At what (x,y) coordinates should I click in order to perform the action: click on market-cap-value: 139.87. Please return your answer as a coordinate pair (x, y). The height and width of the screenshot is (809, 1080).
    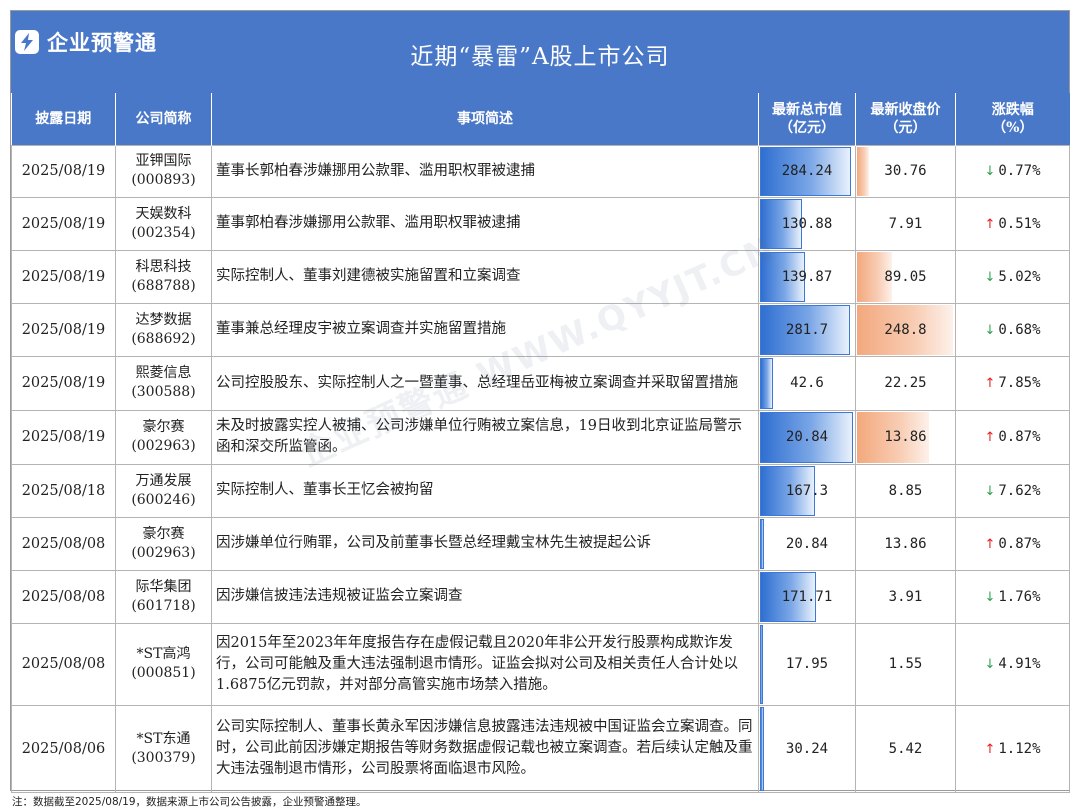
    Looking at the image, I should click on (807, 276).